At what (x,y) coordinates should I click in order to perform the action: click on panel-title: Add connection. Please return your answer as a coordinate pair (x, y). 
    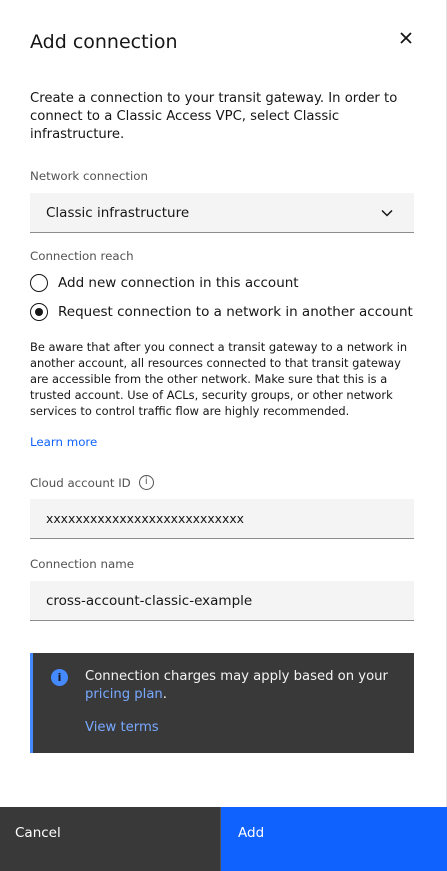
    Looking at the image, I should click on (104, 42).